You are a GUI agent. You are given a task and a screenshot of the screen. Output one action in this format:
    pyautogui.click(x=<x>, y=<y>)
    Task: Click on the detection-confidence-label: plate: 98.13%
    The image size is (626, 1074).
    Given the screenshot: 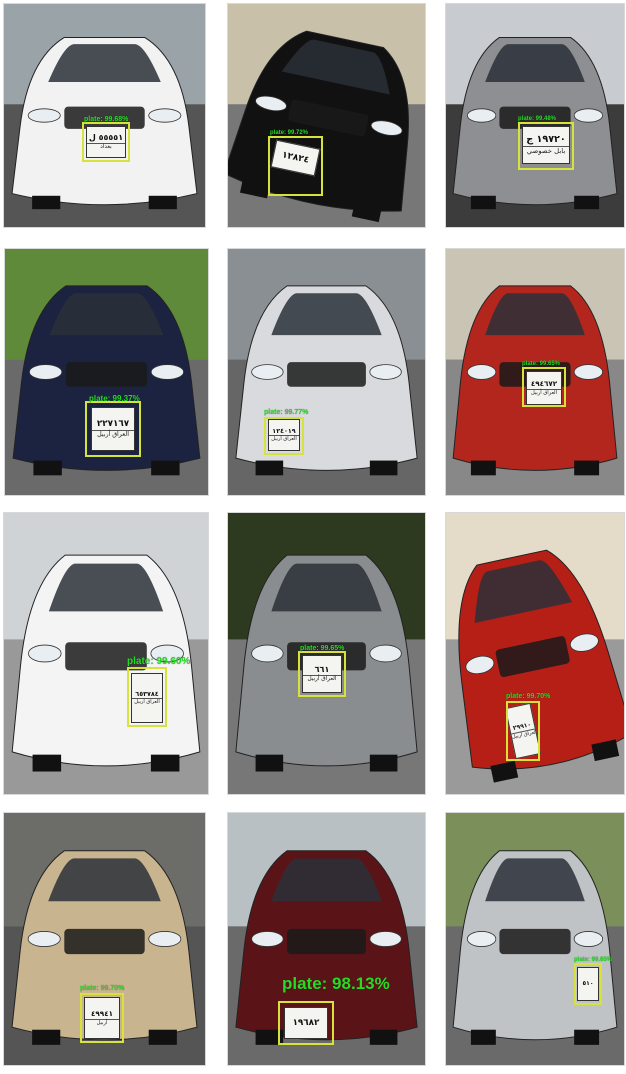 What is the action you would take?
    pyautogui.click(x=336, y=983)
    